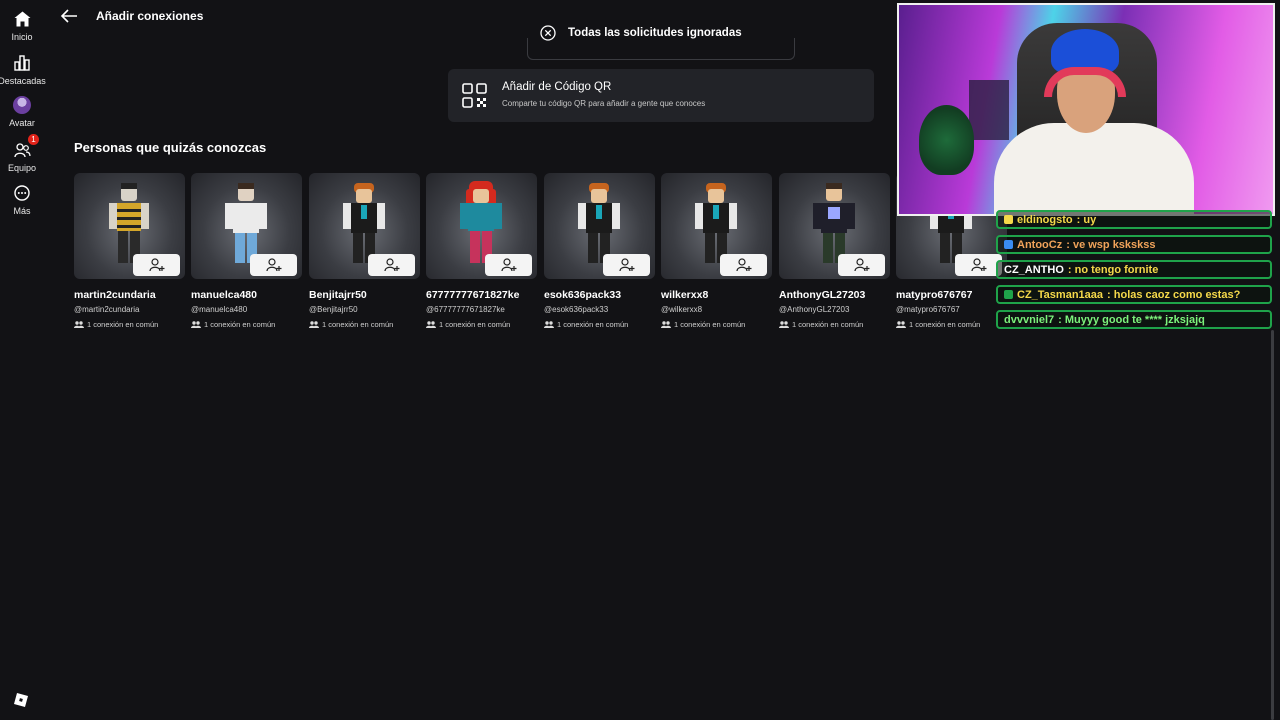 The height and width of the screenshot is (720, 1280). Describe the element at coordinates (26, 146) in the screenshot. I see `team-icon: 1` at that location.